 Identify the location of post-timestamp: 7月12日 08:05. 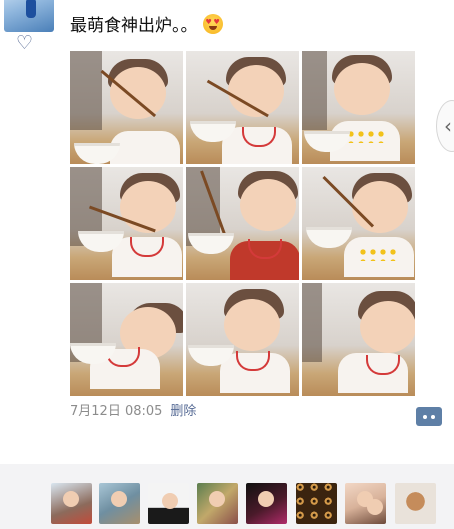
(116, 411).